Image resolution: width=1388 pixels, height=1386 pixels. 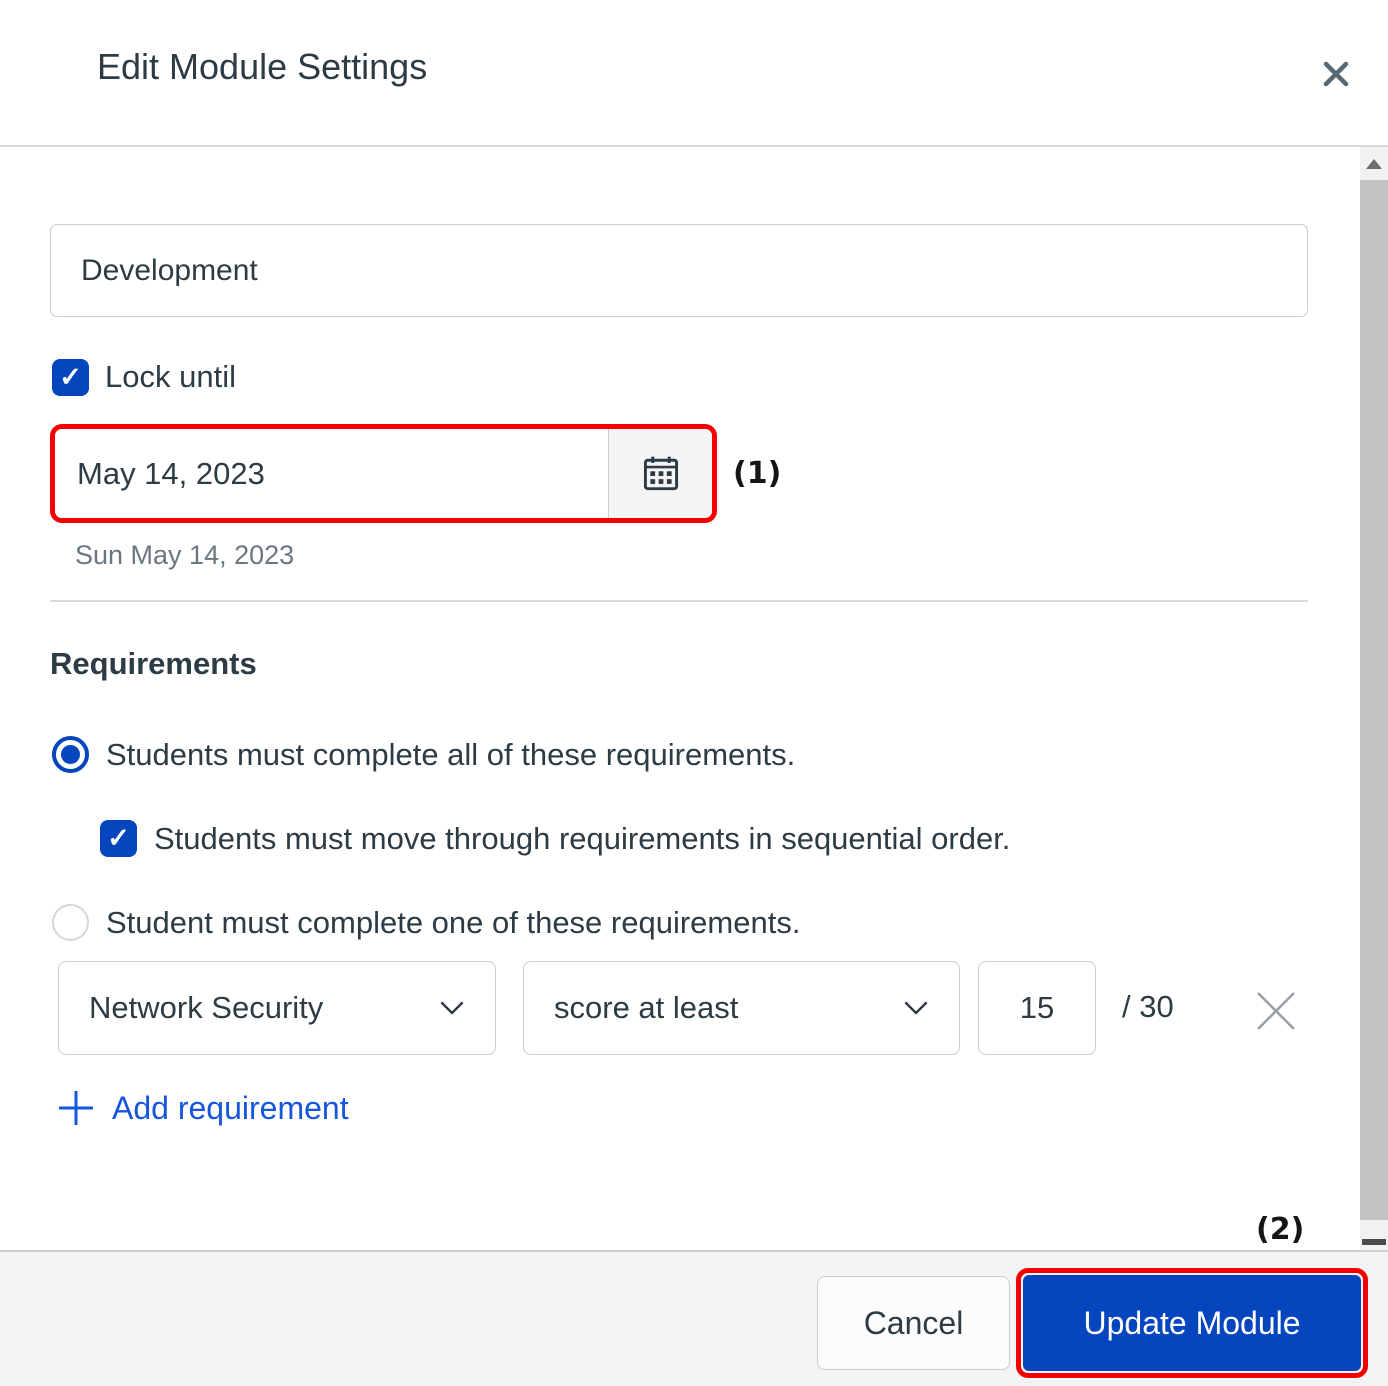 What do you see at coordinates (646, 1007) in the screenshot?
I see `requirement-type-select-value: score at least` at bounding box center [646, 1007].